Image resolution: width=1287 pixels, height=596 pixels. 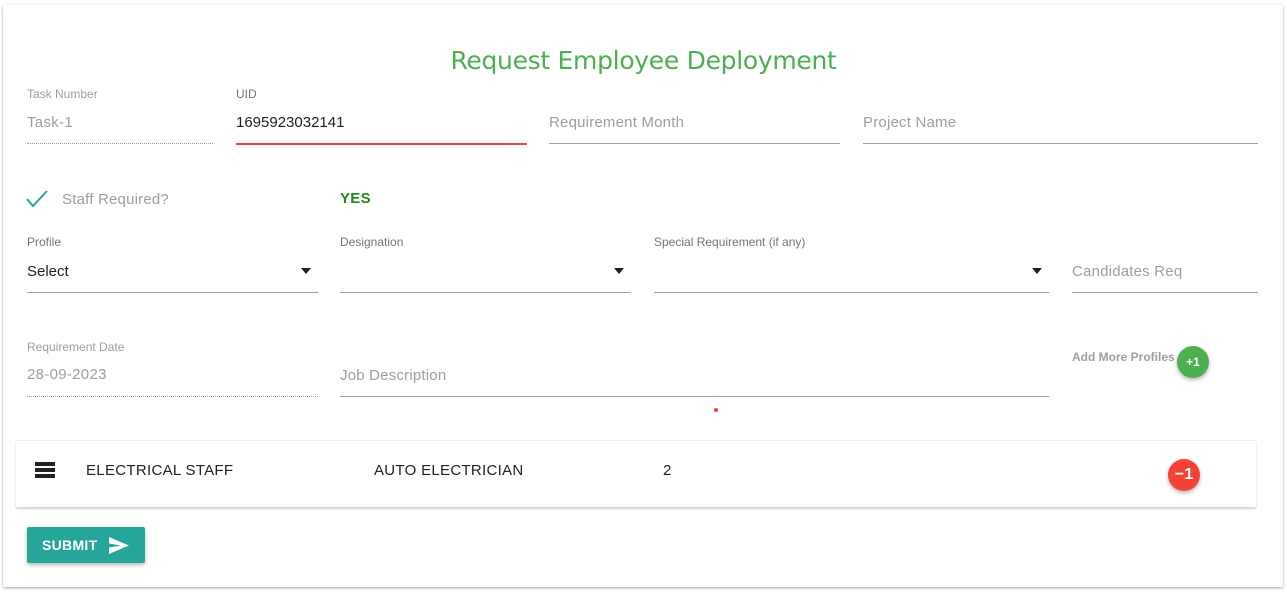 I want to click on project-name-underline, so click(x=1060, y=143).